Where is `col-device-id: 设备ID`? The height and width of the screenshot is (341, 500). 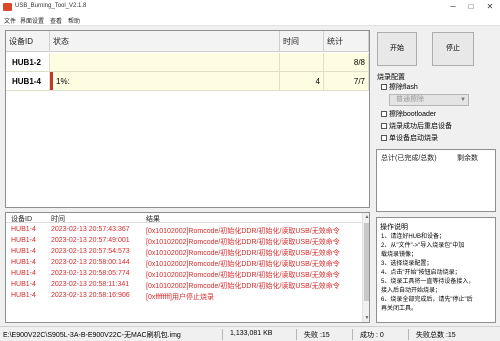
col-device-id: 设备ID is located at coordinates (28, 41).